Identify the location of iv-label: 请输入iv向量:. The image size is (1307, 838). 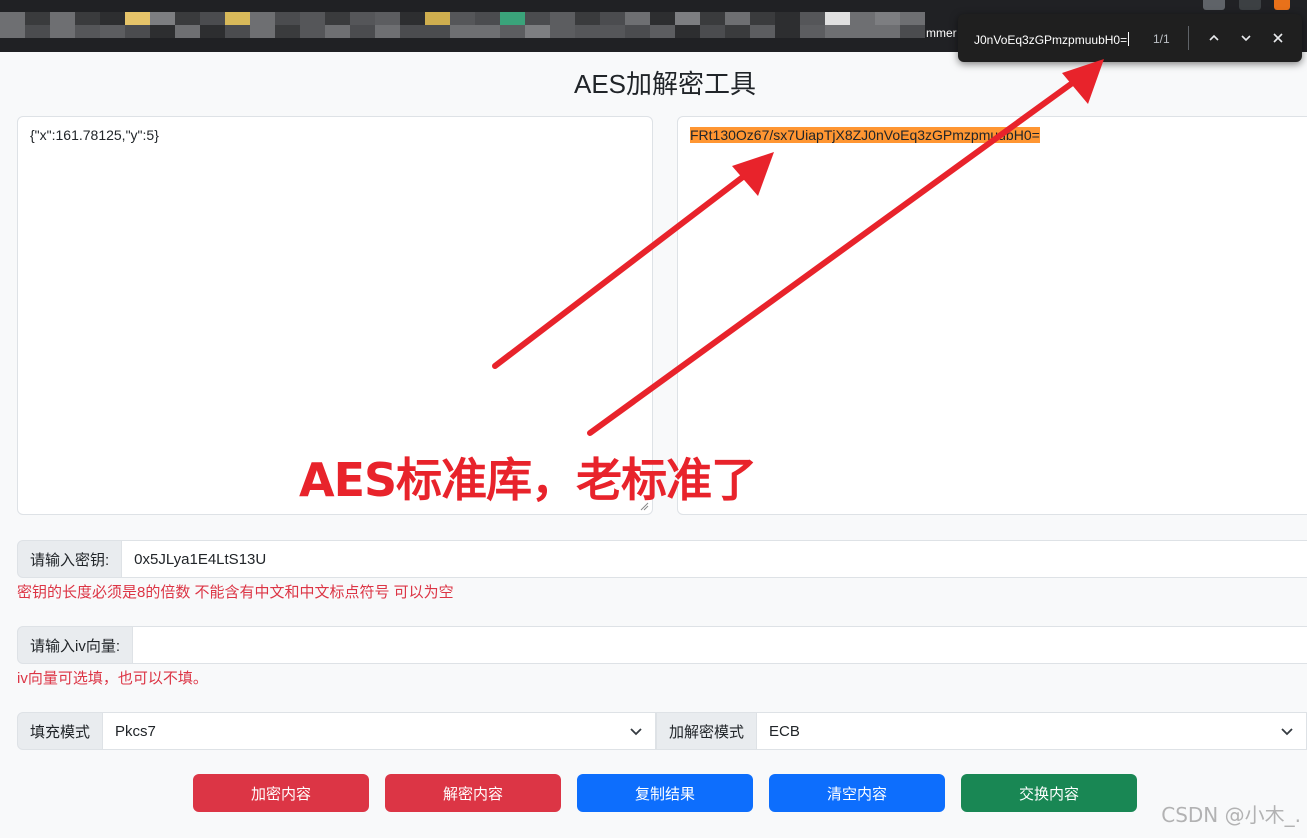
(75, 645).